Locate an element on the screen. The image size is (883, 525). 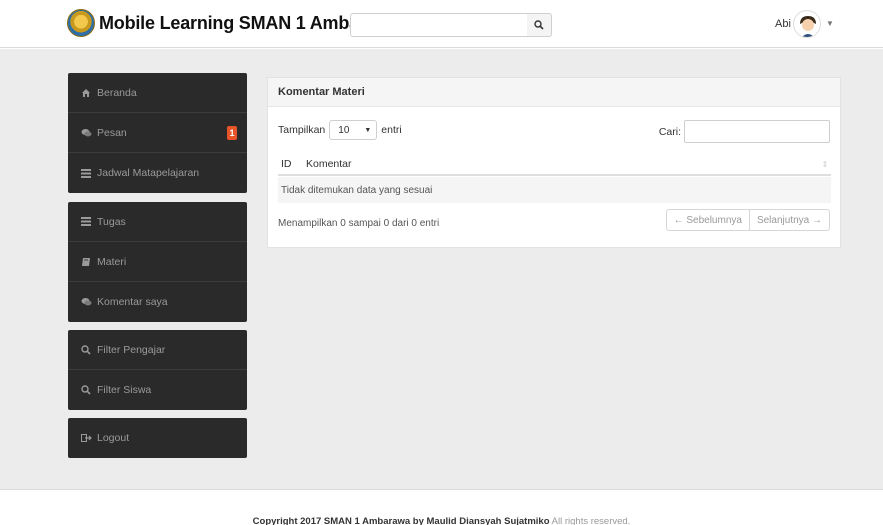
sidebar-item-pesan: Pesan 1 is located at coordinates (157, 133).